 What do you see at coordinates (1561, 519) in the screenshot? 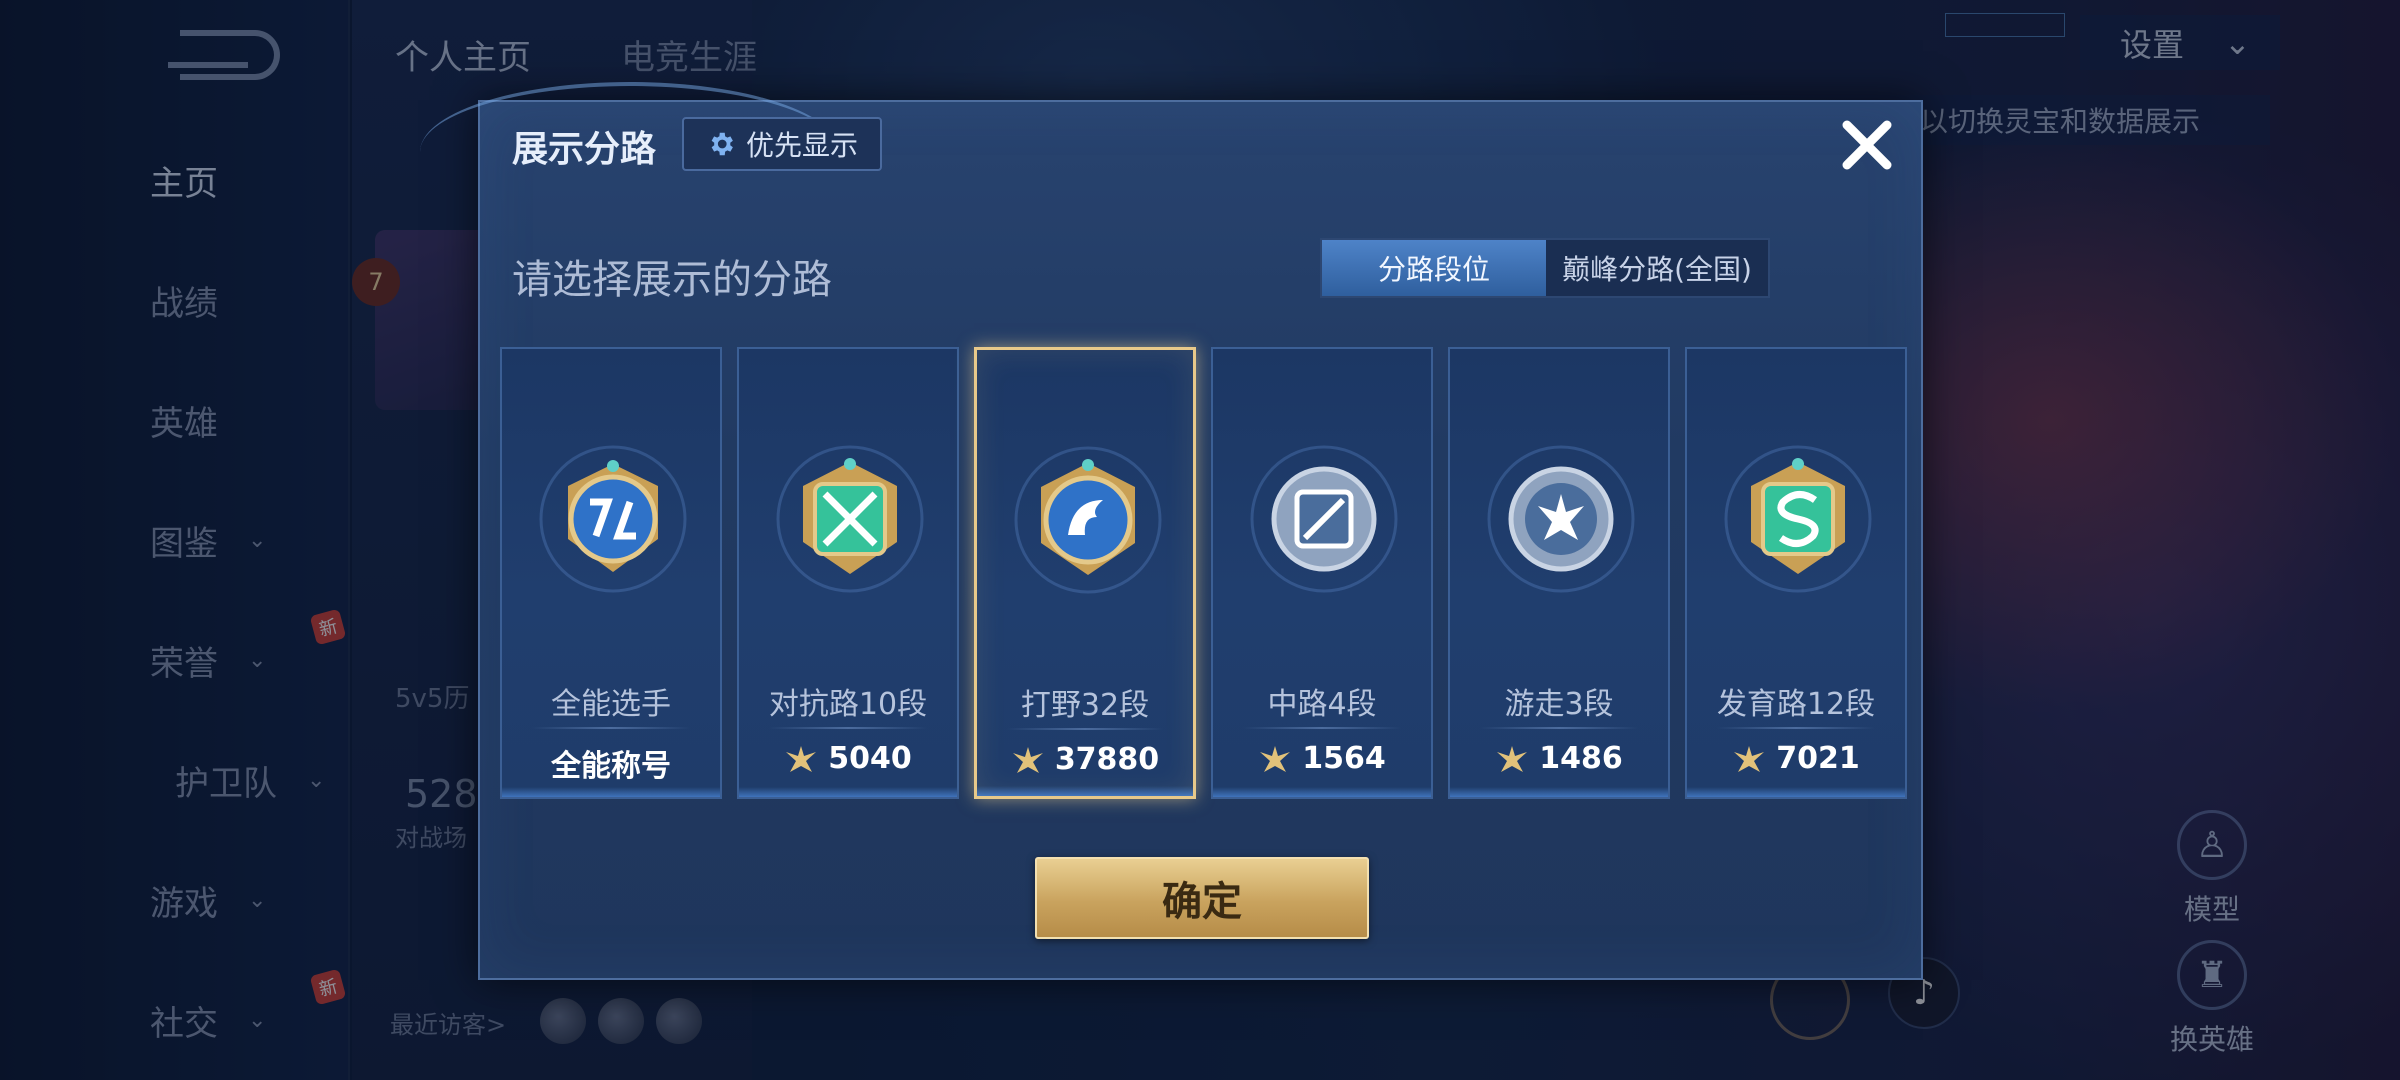
I see `roam-emblem-icon` at bounding box center [1561, 519].